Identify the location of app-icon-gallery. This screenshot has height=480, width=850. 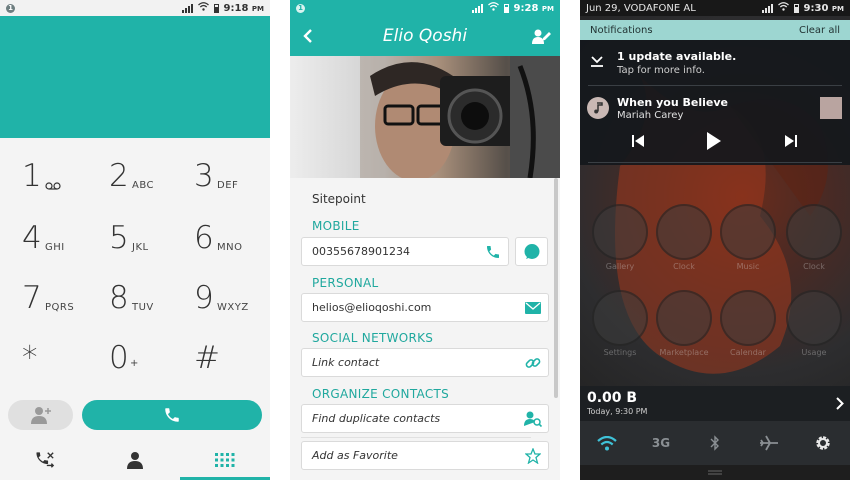
(620, 232).